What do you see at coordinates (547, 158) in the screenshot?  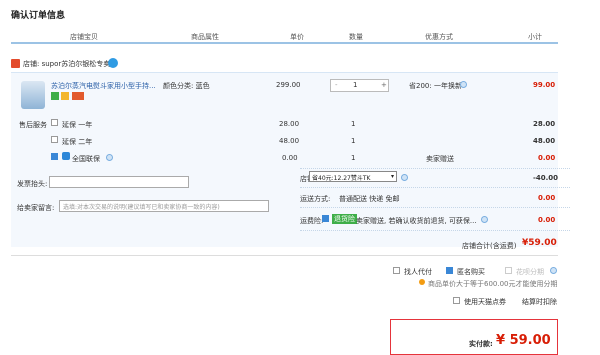 I see `service-subtotal-3: 0.00` at bounding box center [547, 158].